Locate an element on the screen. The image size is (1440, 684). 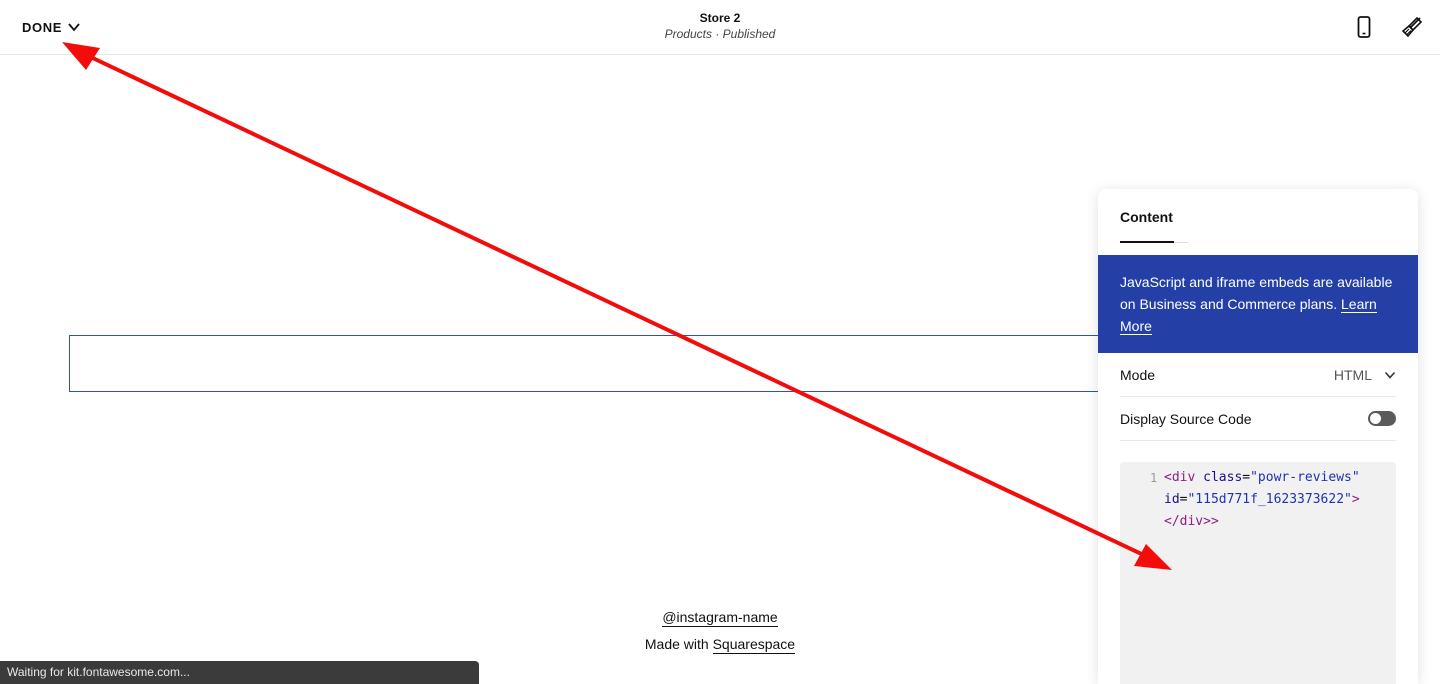
tab-content: Content is located at coordinates (1146, 217).